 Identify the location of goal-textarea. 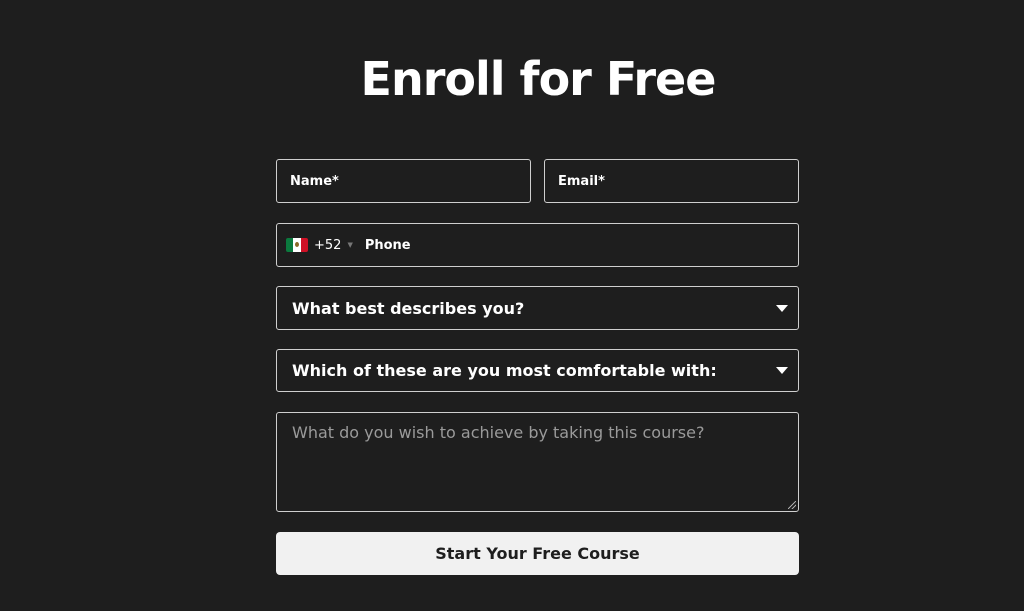
(537, 462).